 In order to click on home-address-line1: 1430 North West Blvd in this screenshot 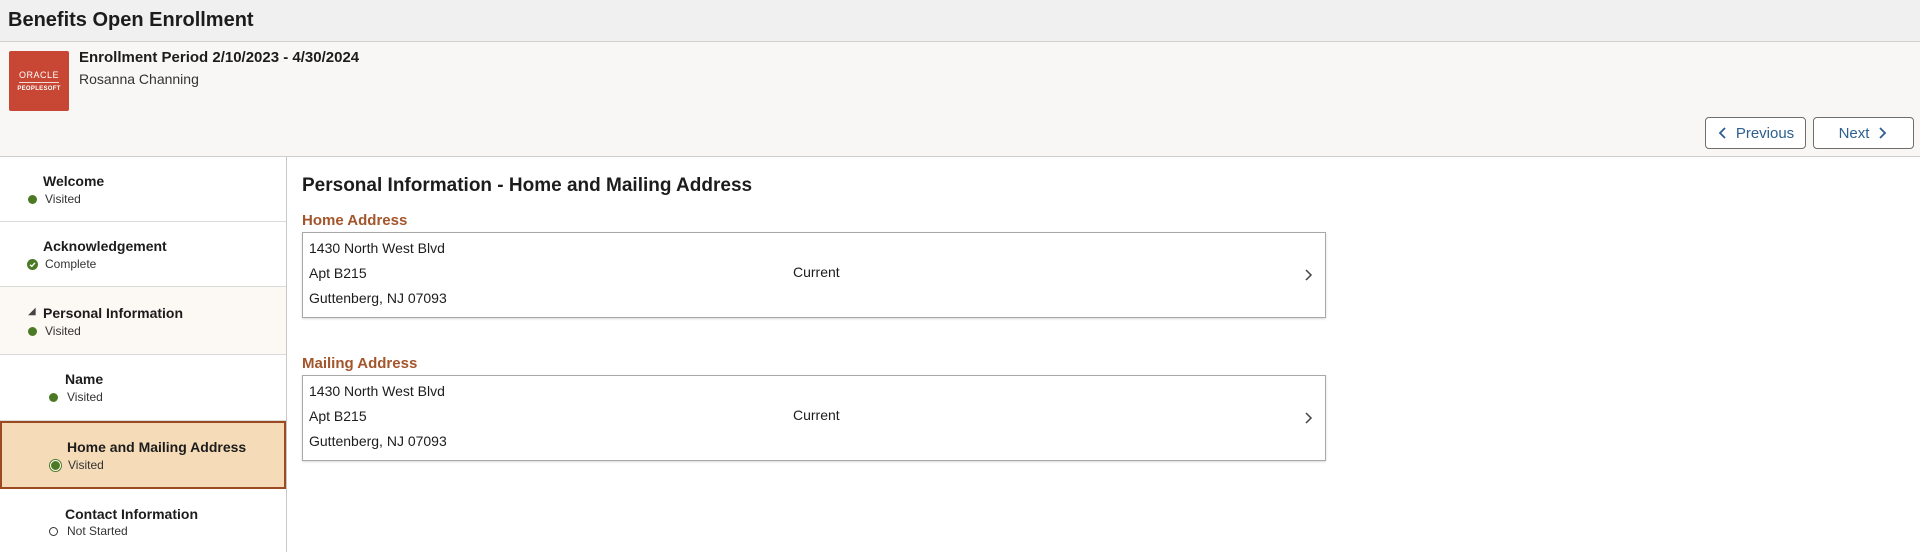, I will do `click(377, 248)`.